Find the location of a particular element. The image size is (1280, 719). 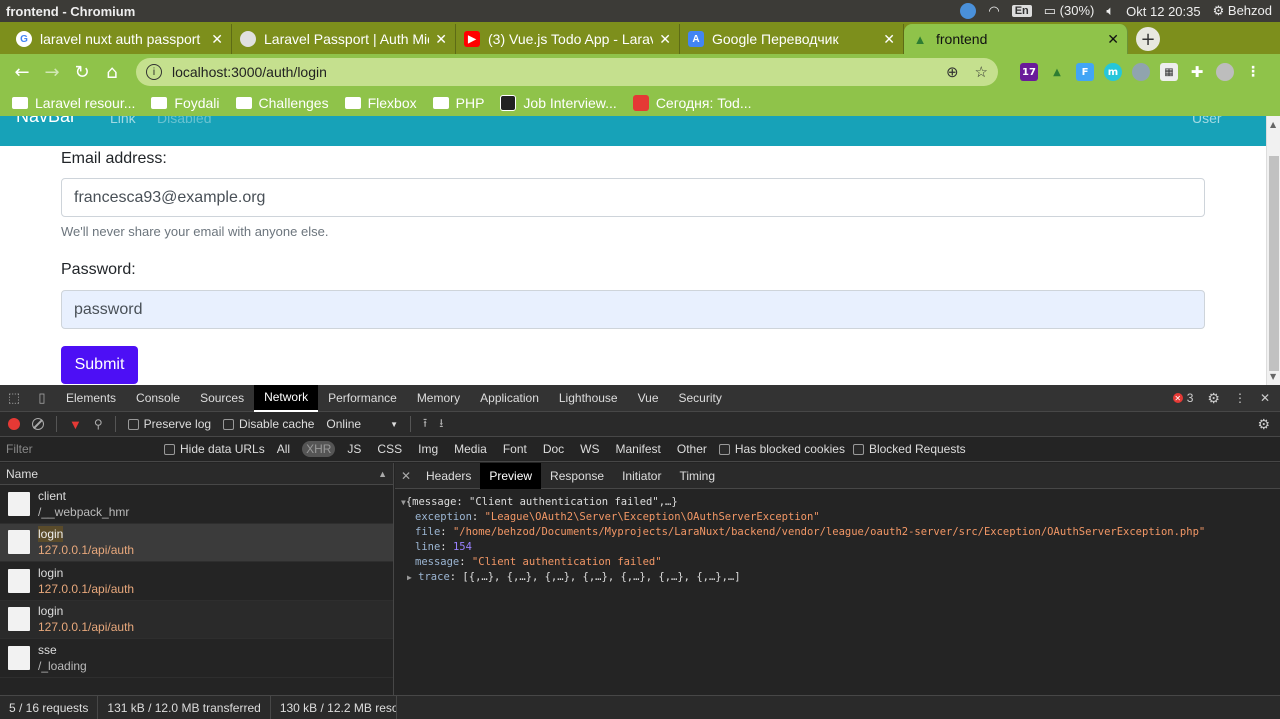

disable-cache-checkbox: Disable cache is located at coordinates (268, 424).